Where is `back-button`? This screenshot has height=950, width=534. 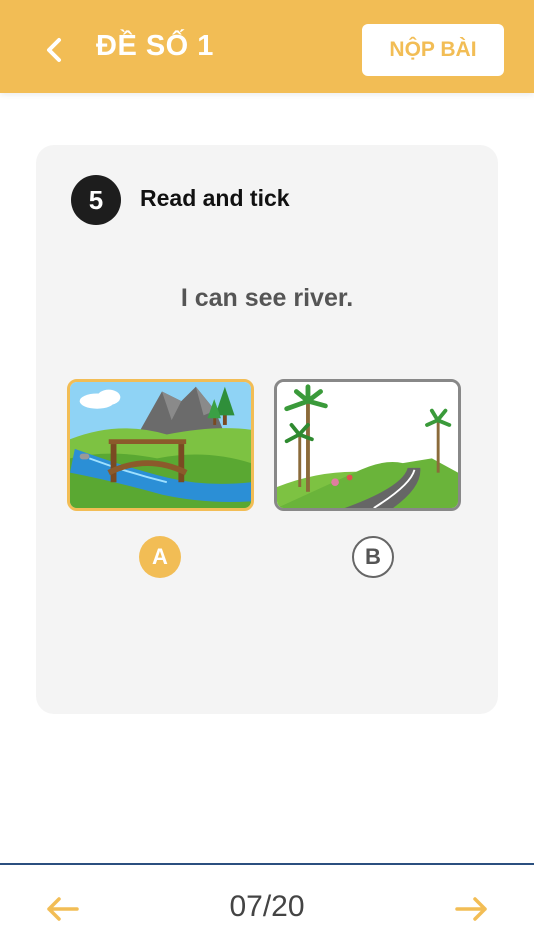 back-button is located at coordinates (54, 50).